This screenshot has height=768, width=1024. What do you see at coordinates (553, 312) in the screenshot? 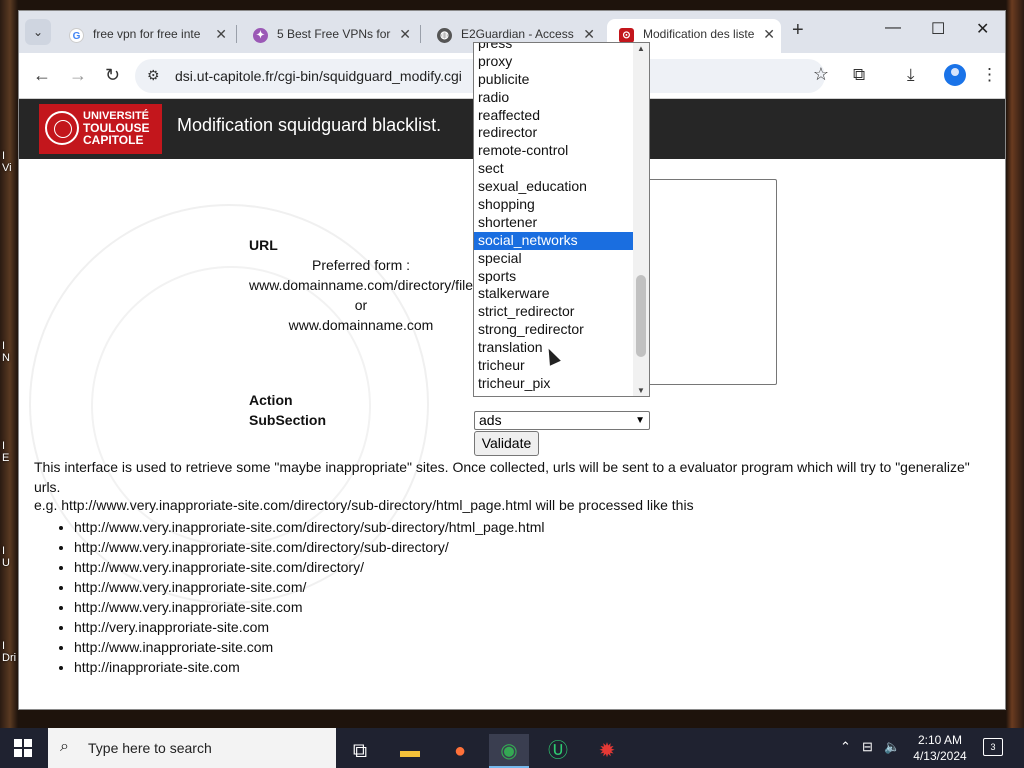
I see `dropdown-option: strict_redirector` at bounding box center [553, 312].